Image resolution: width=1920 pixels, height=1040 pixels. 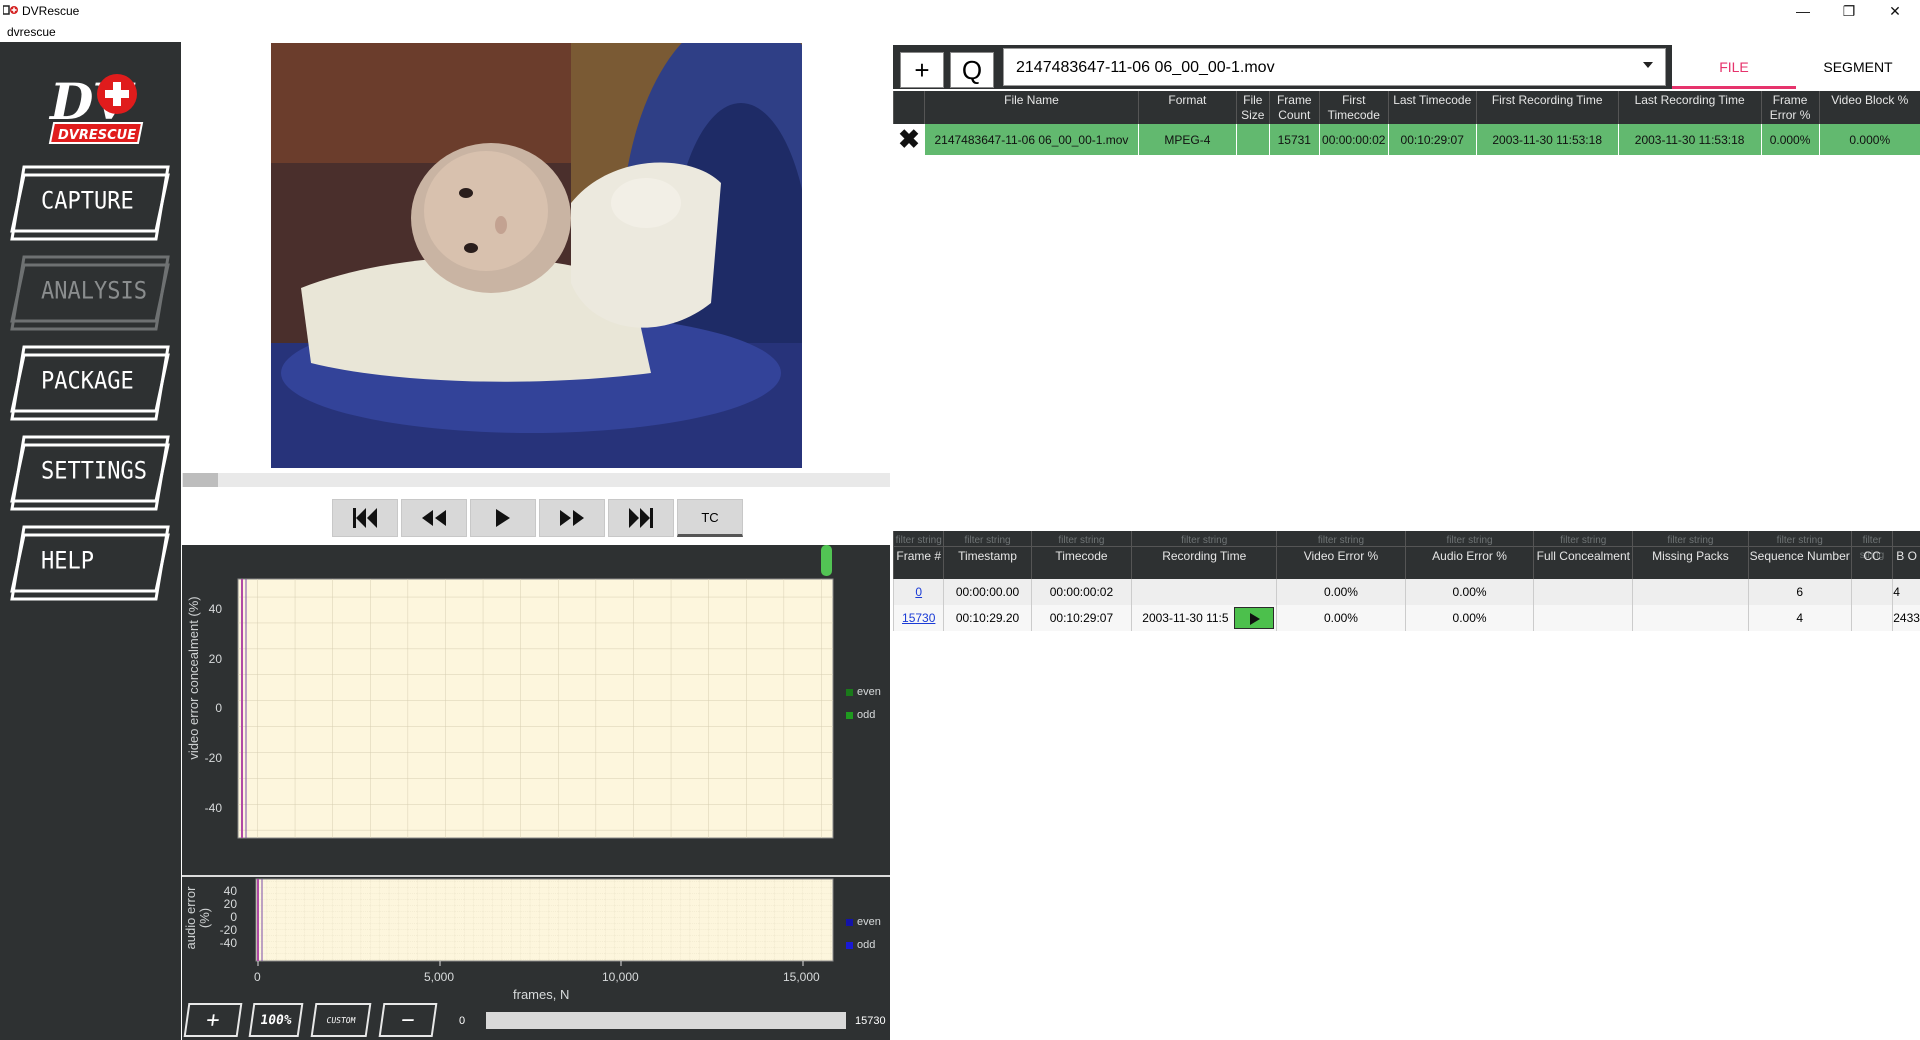 What do you see at coordinates (1803, 11) in the screenshot?
I see `minimize-button: —` at bounding box center [1803, 11].